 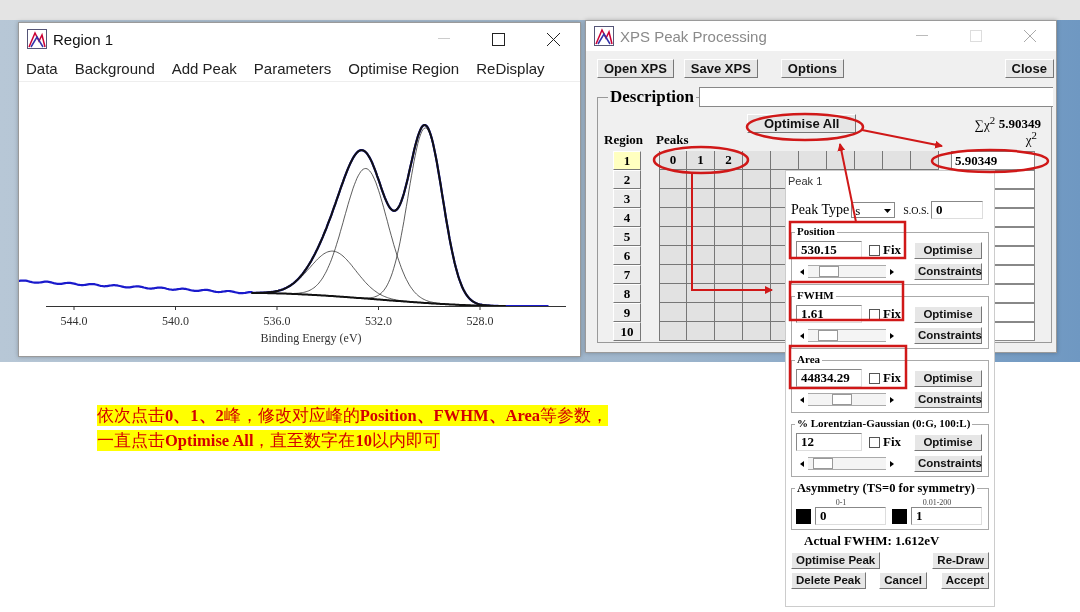 What do you see at coordinates (815, 295) in the screenshot?
I see `group-label: FWHM` at bounding box center [815, 295].